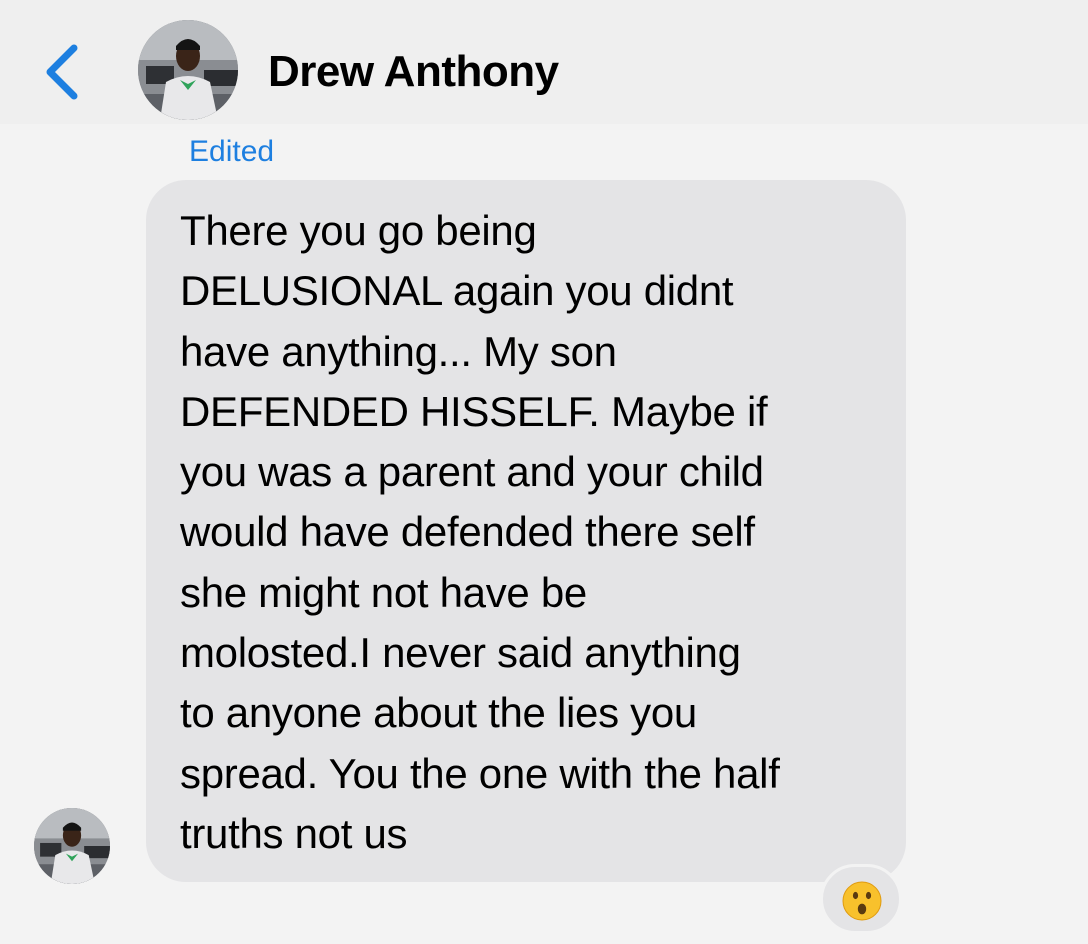  Describe the element at coordinates (457, 291) in the screenshot. I see `message-line: DELUSIONAL again you didnt` at that location.